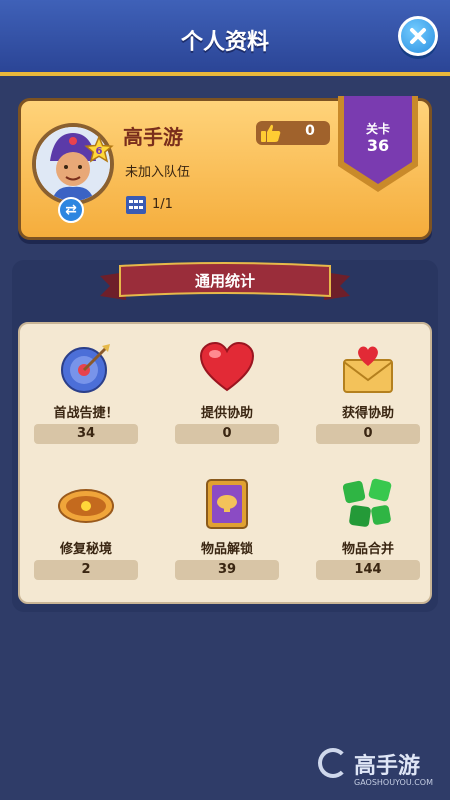  I want to click on watermark-cn-text: 高手游, so click(387, 766).